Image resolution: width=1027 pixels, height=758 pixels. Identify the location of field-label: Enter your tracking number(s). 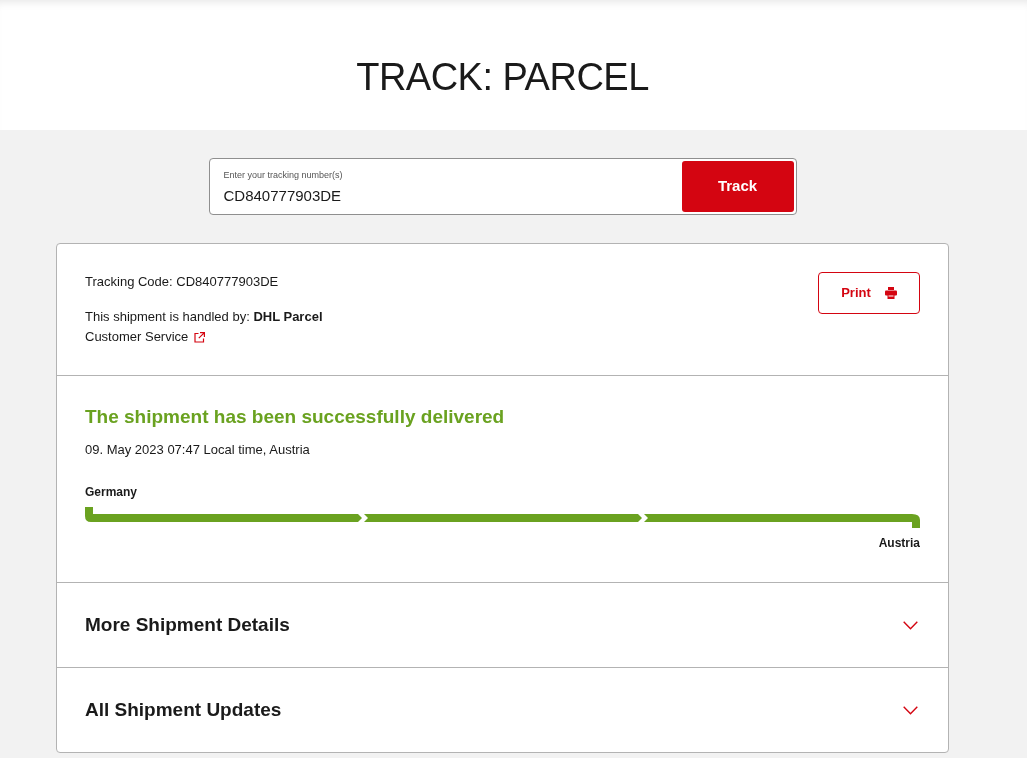
(283, 175).